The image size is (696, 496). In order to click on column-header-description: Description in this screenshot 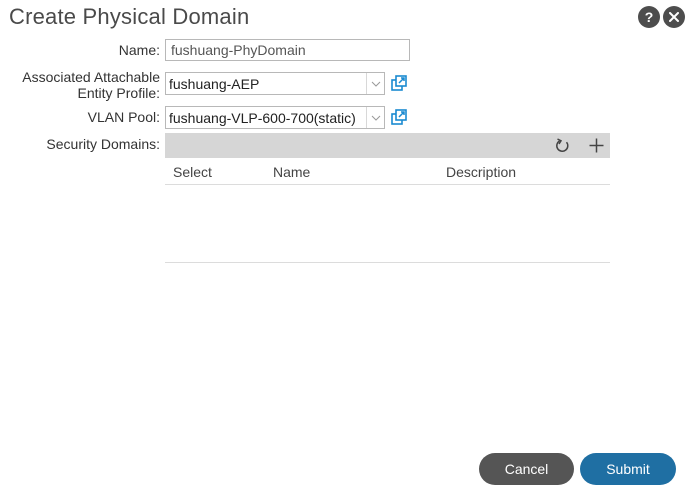, I will do `click(481, 172)`.